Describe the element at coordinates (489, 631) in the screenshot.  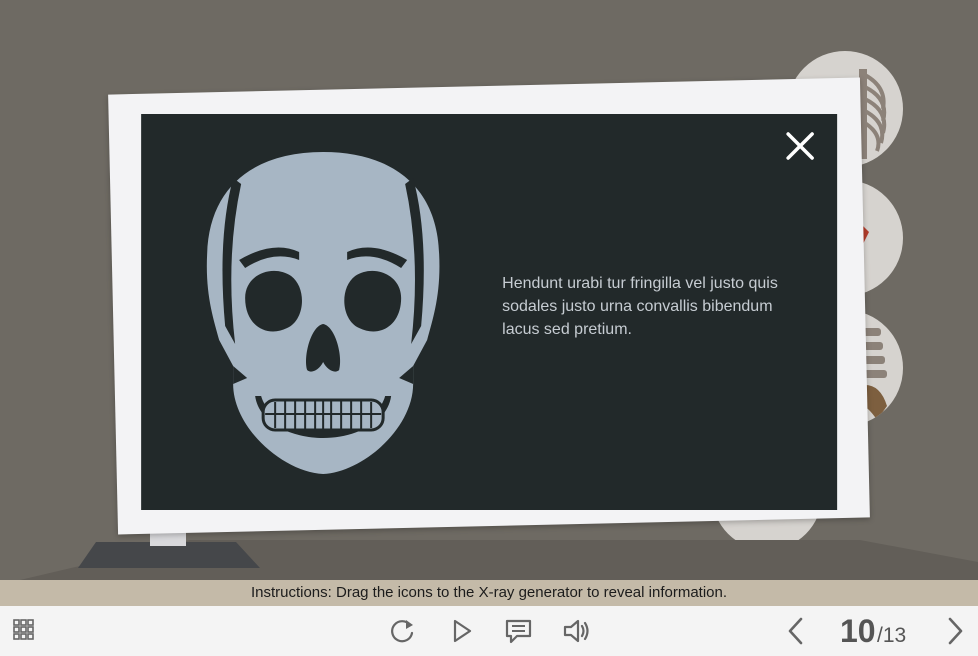
I see `player-toolbar: 10 /13` at that location.